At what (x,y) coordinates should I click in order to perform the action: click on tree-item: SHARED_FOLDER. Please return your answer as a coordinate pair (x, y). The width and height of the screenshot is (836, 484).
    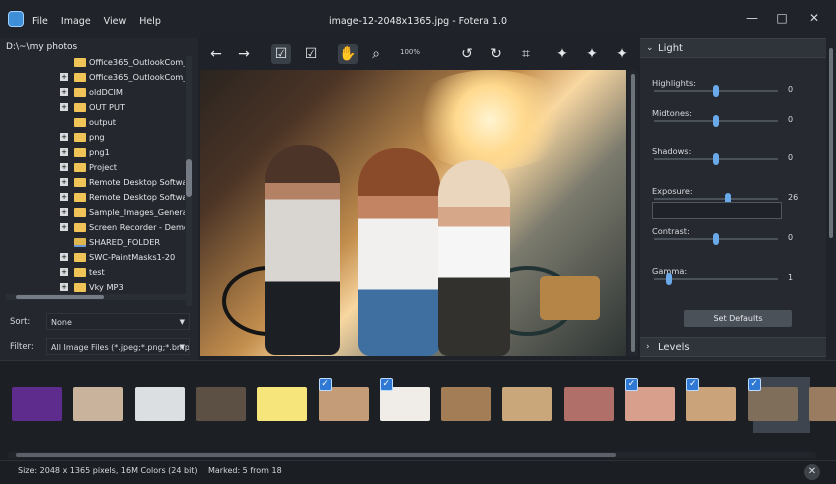
    Looking at the image, I should click on (93, 242).